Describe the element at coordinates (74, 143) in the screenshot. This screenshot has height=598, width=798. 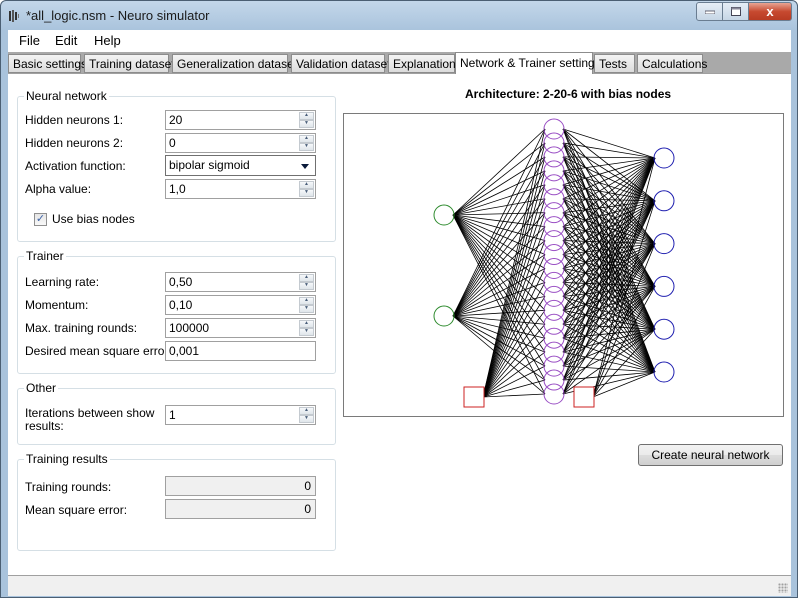
I see `hidden-neurons-2-label: Hidden neurons 2:` at that location.